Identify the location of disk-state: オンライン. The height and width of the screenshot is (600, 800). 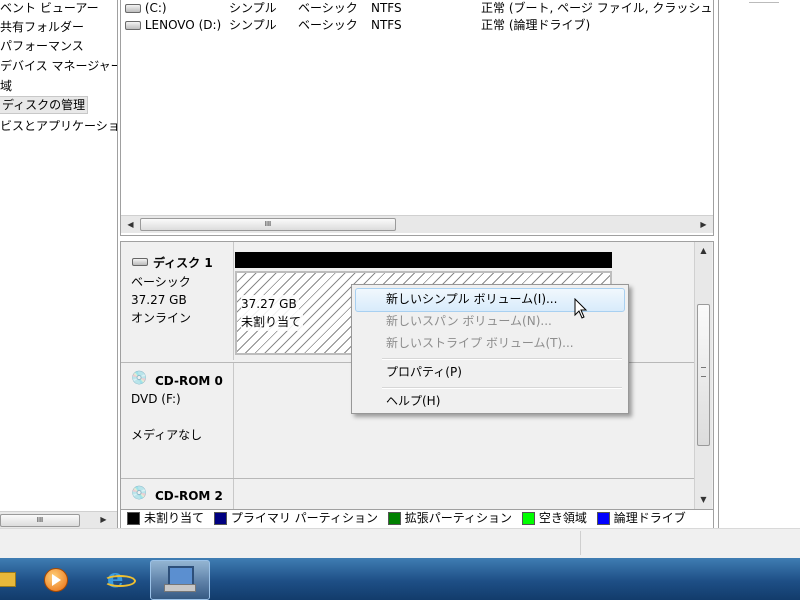
(161, 318).